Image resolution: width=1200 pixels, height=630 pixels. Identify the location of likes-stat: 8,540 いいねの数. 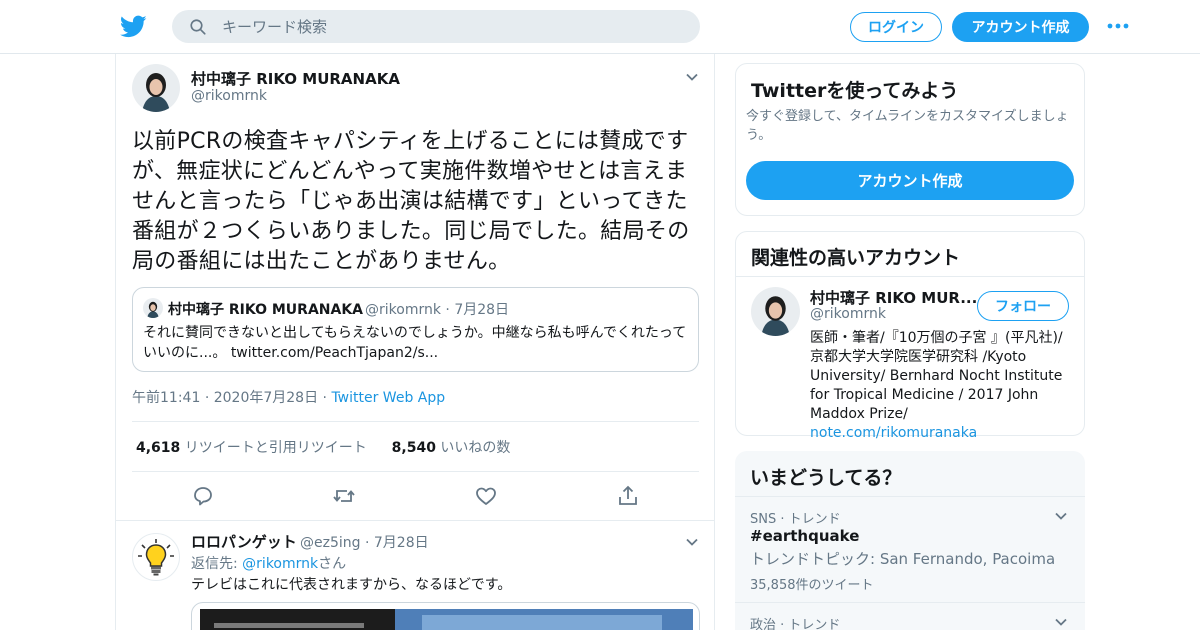
(451, 448).